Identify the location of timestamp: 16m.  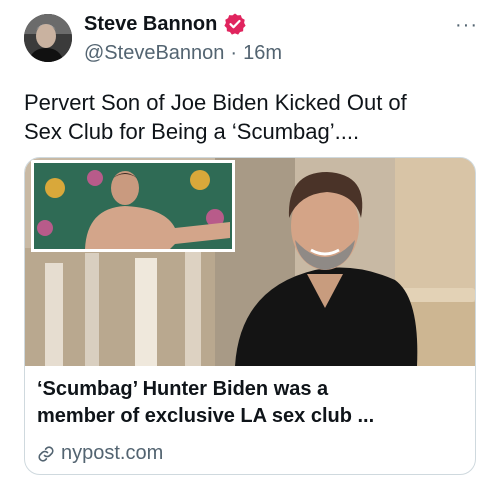
(262, 53).